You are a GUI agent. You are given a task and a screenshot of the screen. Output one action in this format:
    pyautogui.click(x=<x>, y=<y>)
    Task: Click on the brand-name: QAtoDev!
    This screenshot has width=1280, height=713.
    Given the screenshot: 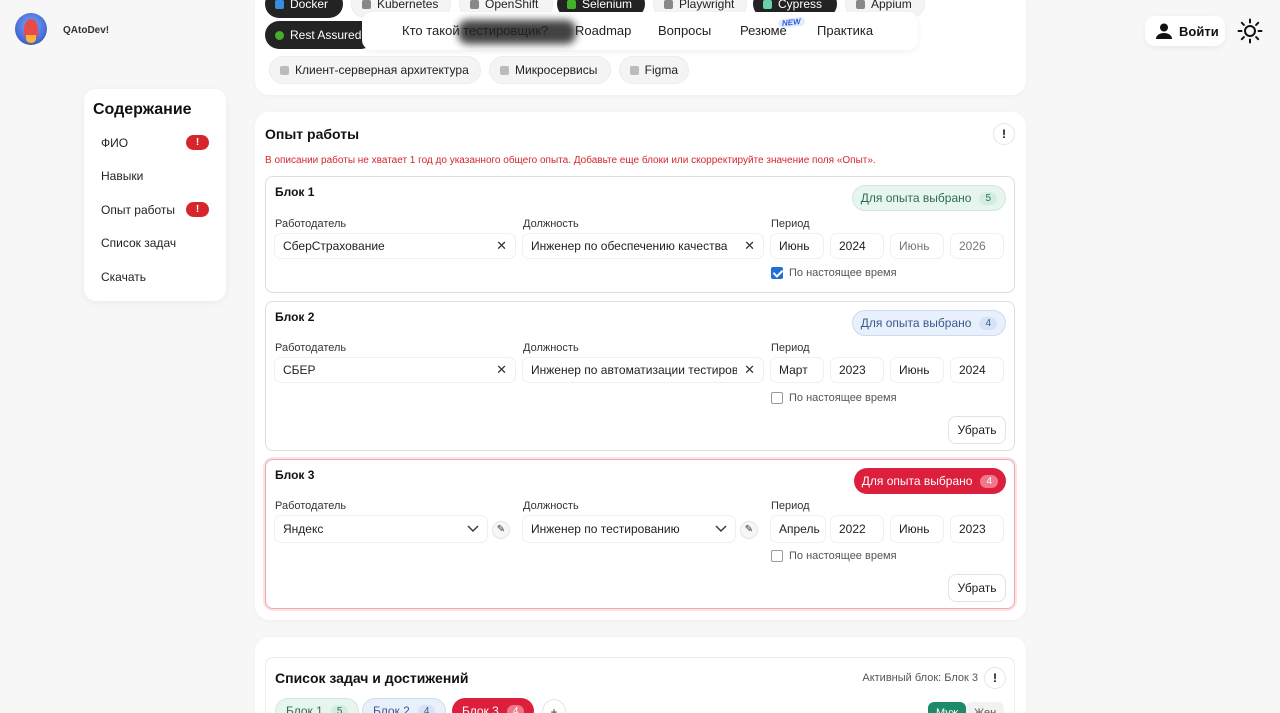 What is the action you would take?
    pyautogui.click(x=86, y=30)
    